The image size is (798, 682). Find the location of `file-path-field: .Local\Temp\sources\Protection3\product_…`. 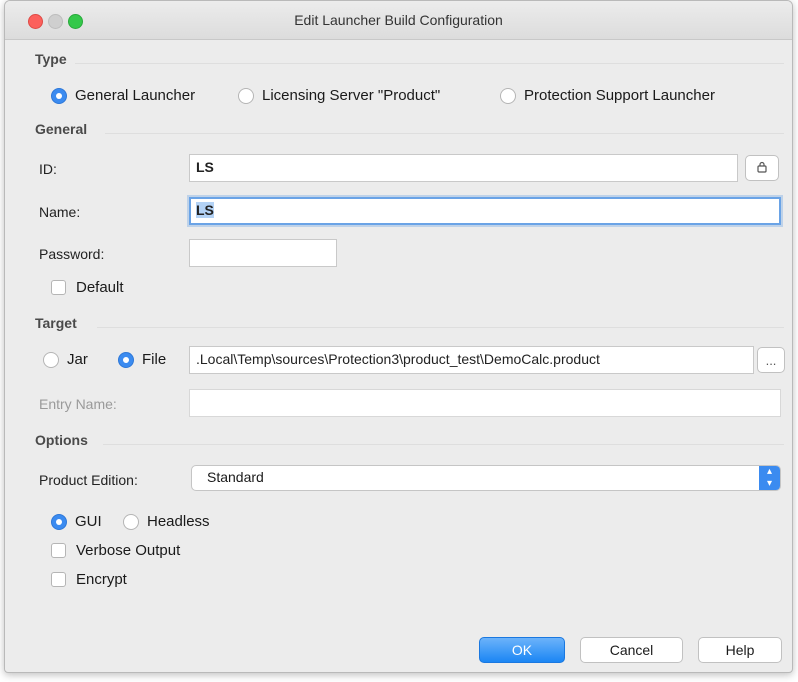

file-path-field: .Local\Temp\sources\Protection3\product_… is located at coordinates (471, 360).